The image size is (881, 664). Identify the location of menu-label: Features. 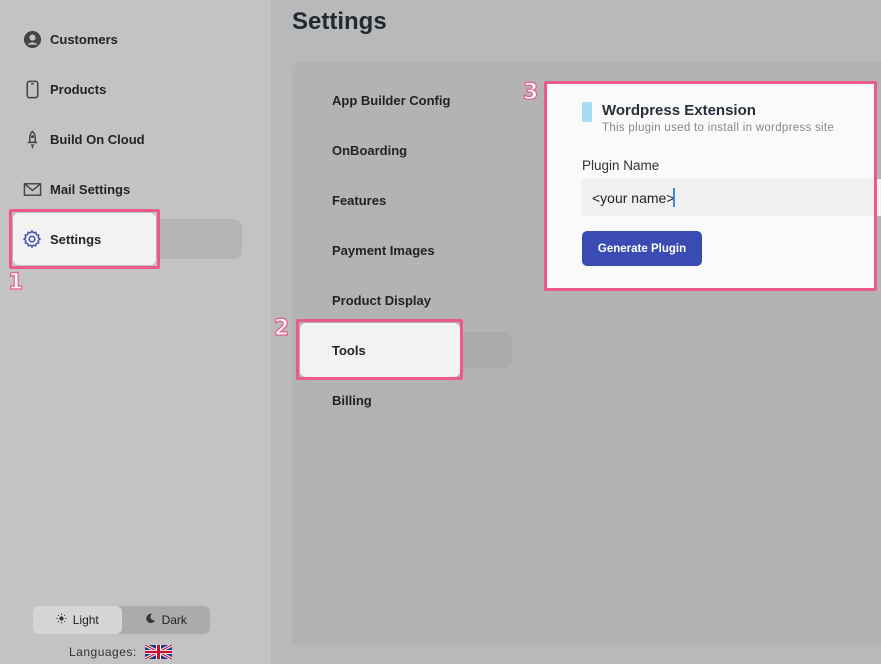
(359, 200).